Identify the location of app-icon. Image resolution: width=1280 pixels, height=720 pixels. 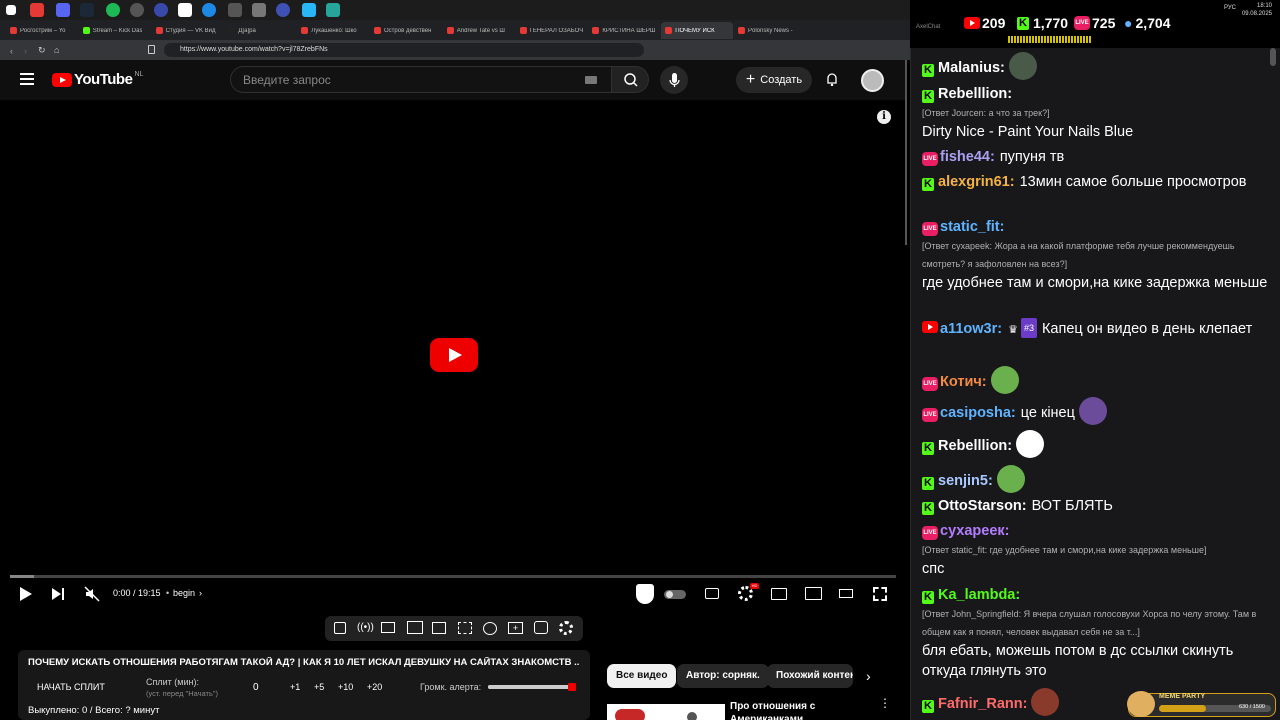
(161, 10).